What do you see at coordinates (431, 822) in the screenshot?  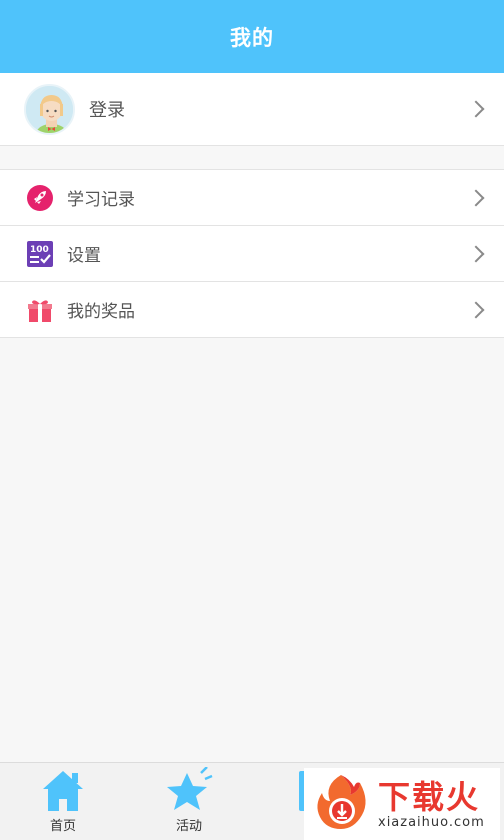 I see `watermark-url: xiazaihuo.com` at bounding box center [431, 822].